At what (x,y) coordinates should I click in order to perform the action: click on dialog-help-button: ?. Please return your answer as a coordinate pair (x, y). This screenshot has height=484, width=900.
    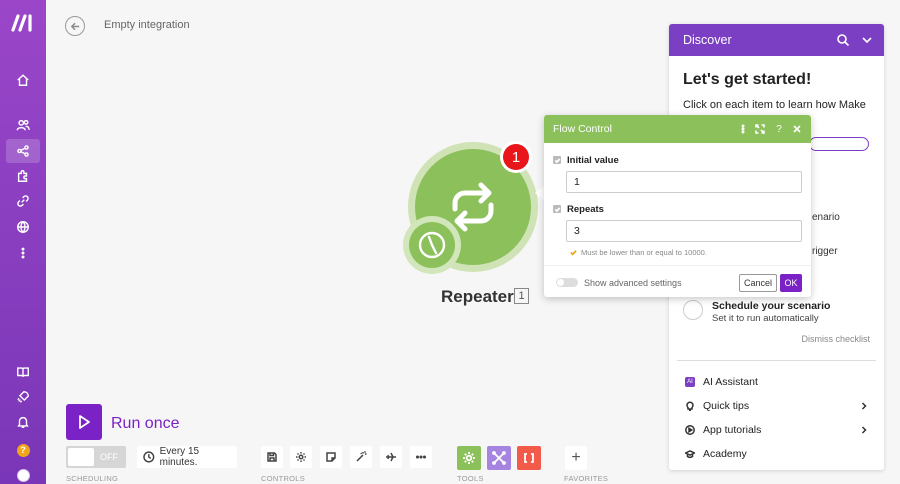
    Looking at the image, I should click on (779, 129).